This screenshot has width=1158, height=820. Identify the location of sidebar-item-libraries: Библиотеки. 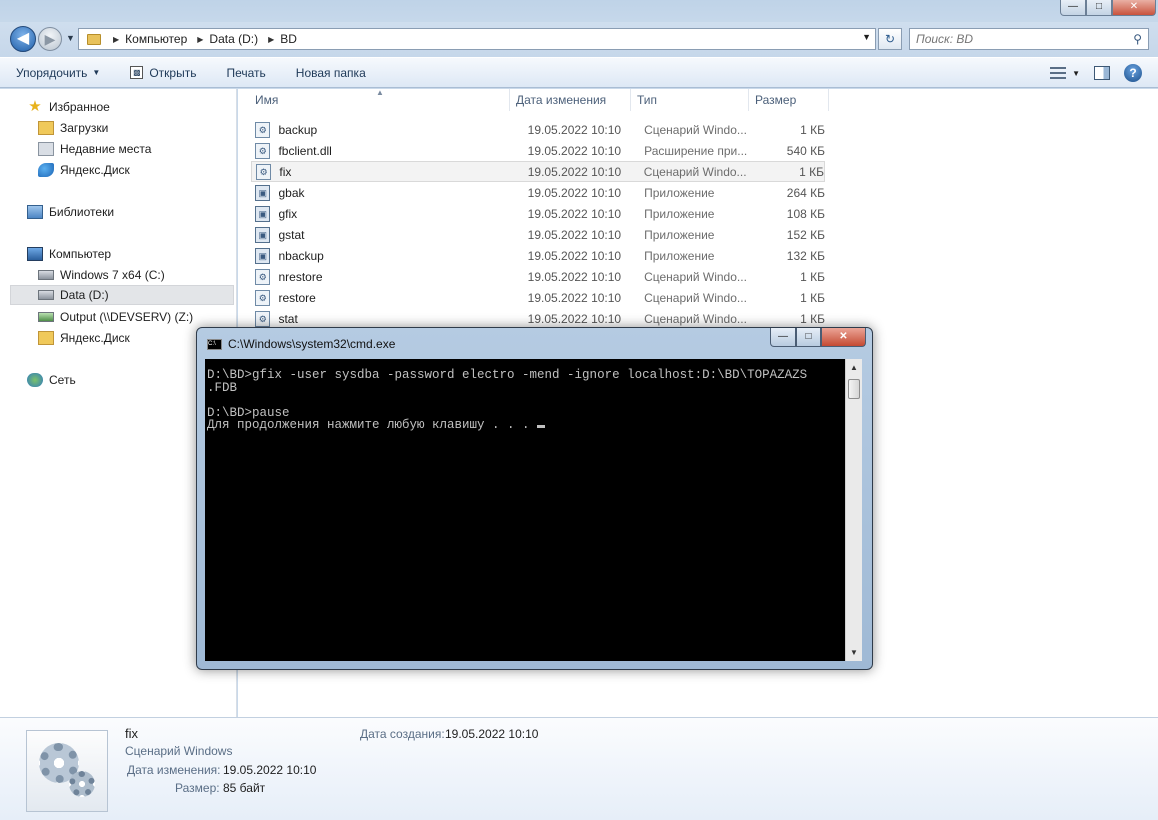
(70, 212).